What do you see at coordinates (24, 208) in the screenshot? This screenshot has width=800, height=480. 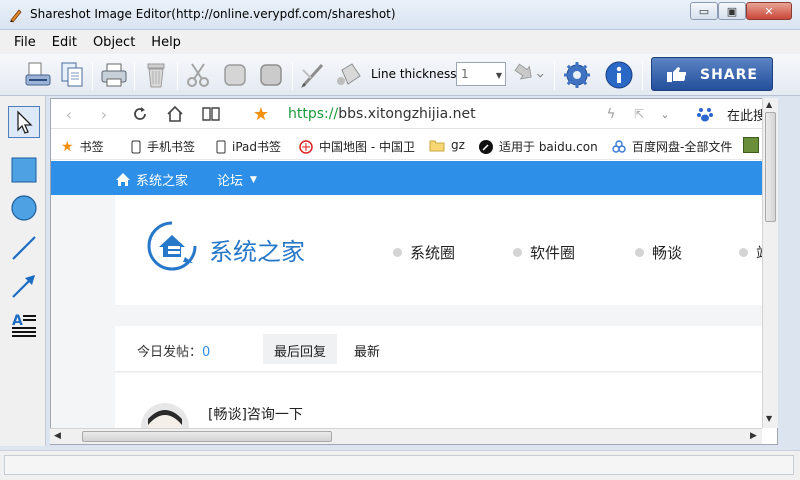 I see `ellipse-icon` at bounding box center [24, 208].